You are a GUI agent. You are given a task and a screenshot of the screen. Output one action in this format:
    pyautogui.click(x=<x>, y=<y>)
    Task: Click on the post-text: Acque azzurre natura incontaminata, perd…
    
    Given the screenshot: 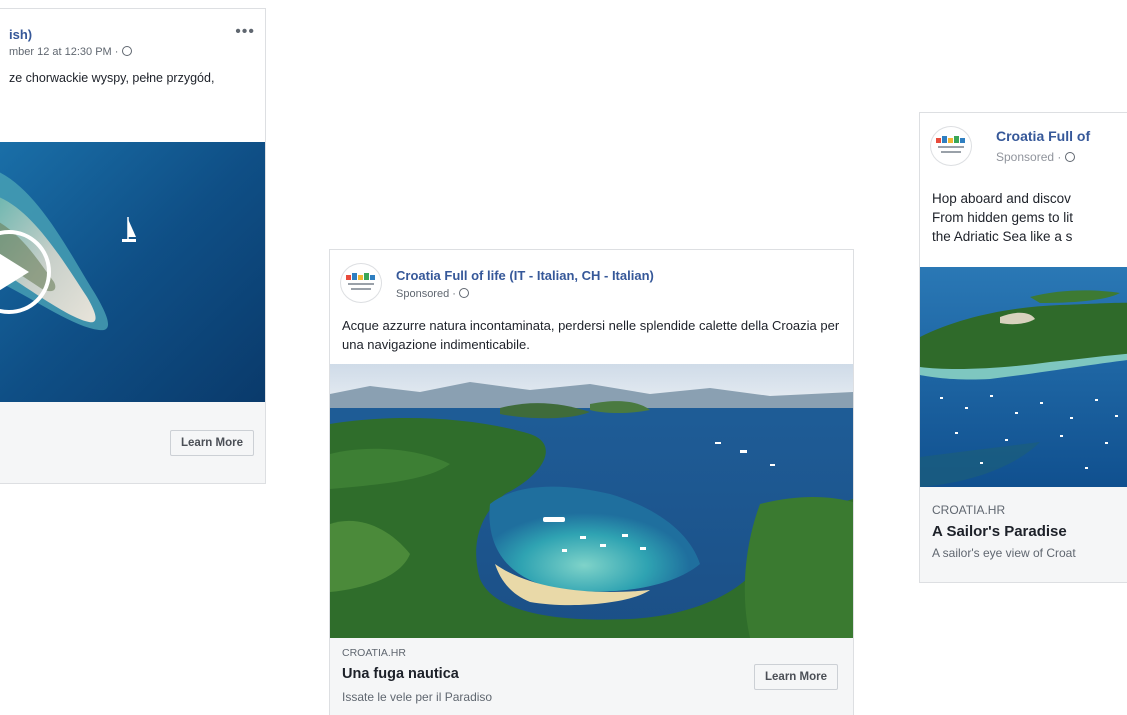 What is the action you would take?
    pyautogui.click(x=591, y=335)
    